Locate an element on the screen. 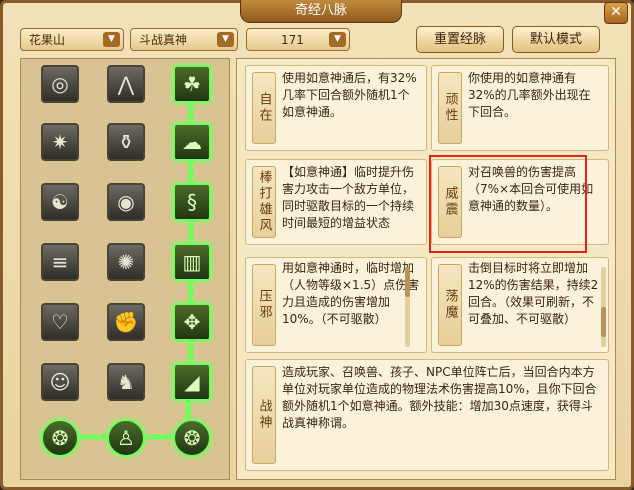 The height and width of the screenshot is (490, 634). path-dropdown-value: 斗战真神 is located at coordinates (163, 40).